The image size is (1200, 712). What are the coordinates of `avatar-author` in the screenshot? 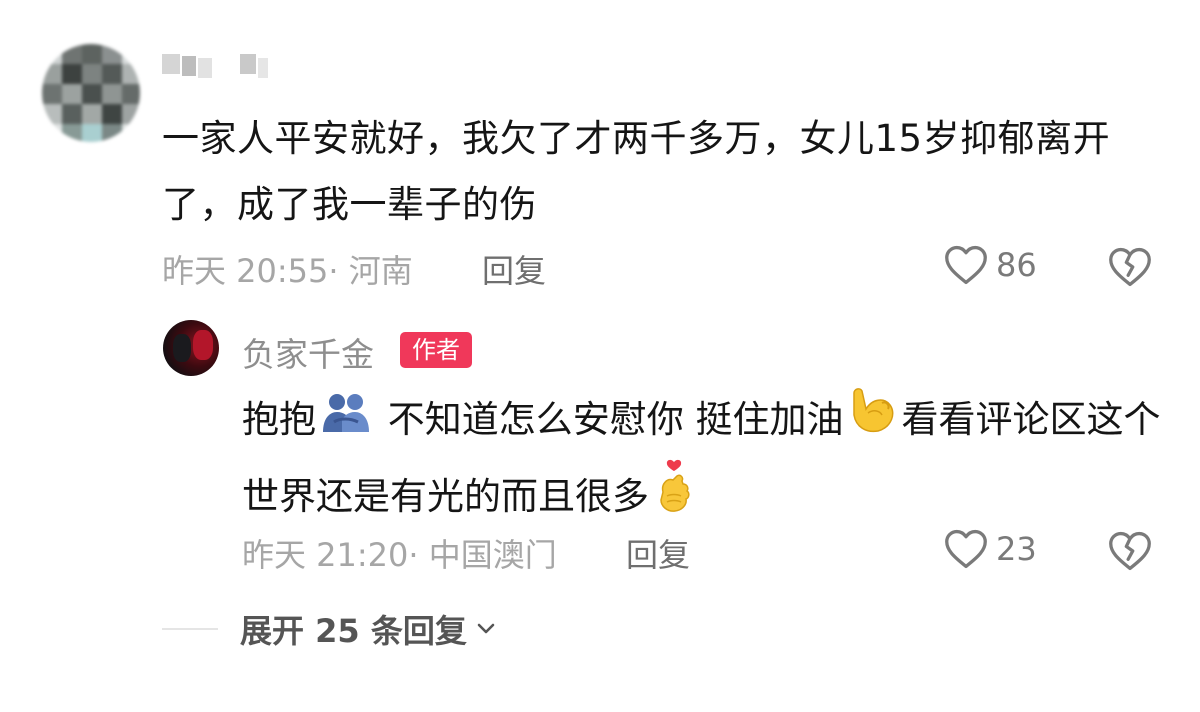 It's located at (191, 348).